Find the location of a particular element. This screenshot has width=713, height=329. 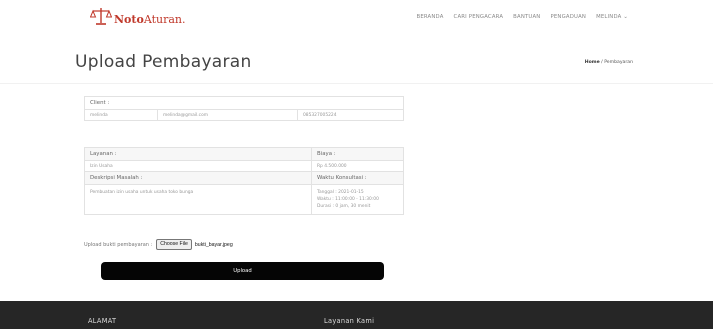

nav-user-menu: MELINDA ⌄ is located at coordinates (612, 17).